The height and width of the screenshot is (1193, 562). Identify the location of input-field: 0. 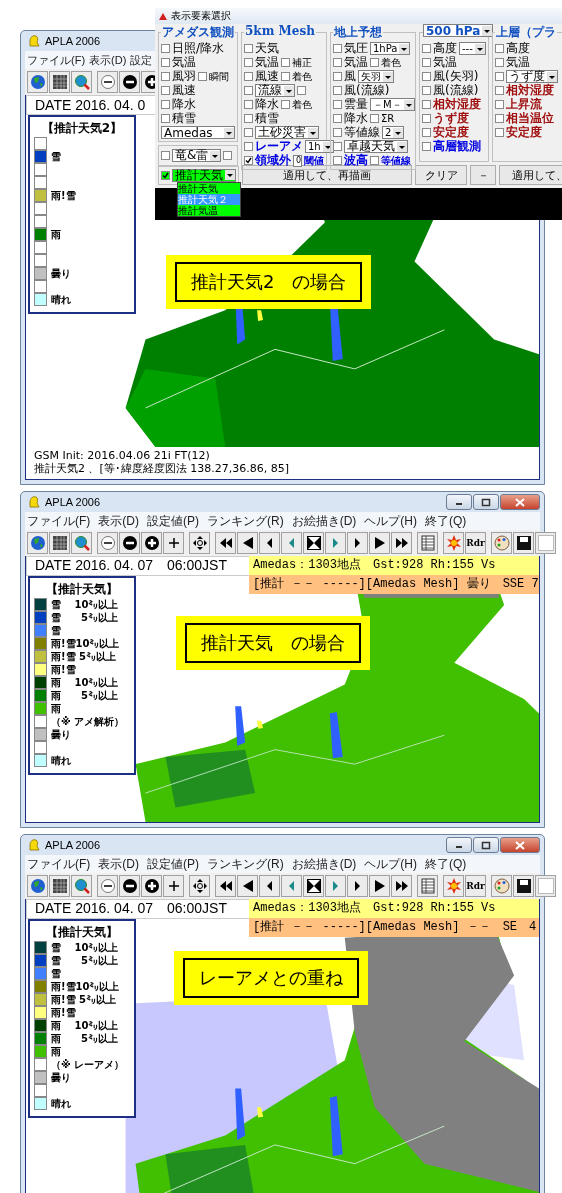
(298, 160).